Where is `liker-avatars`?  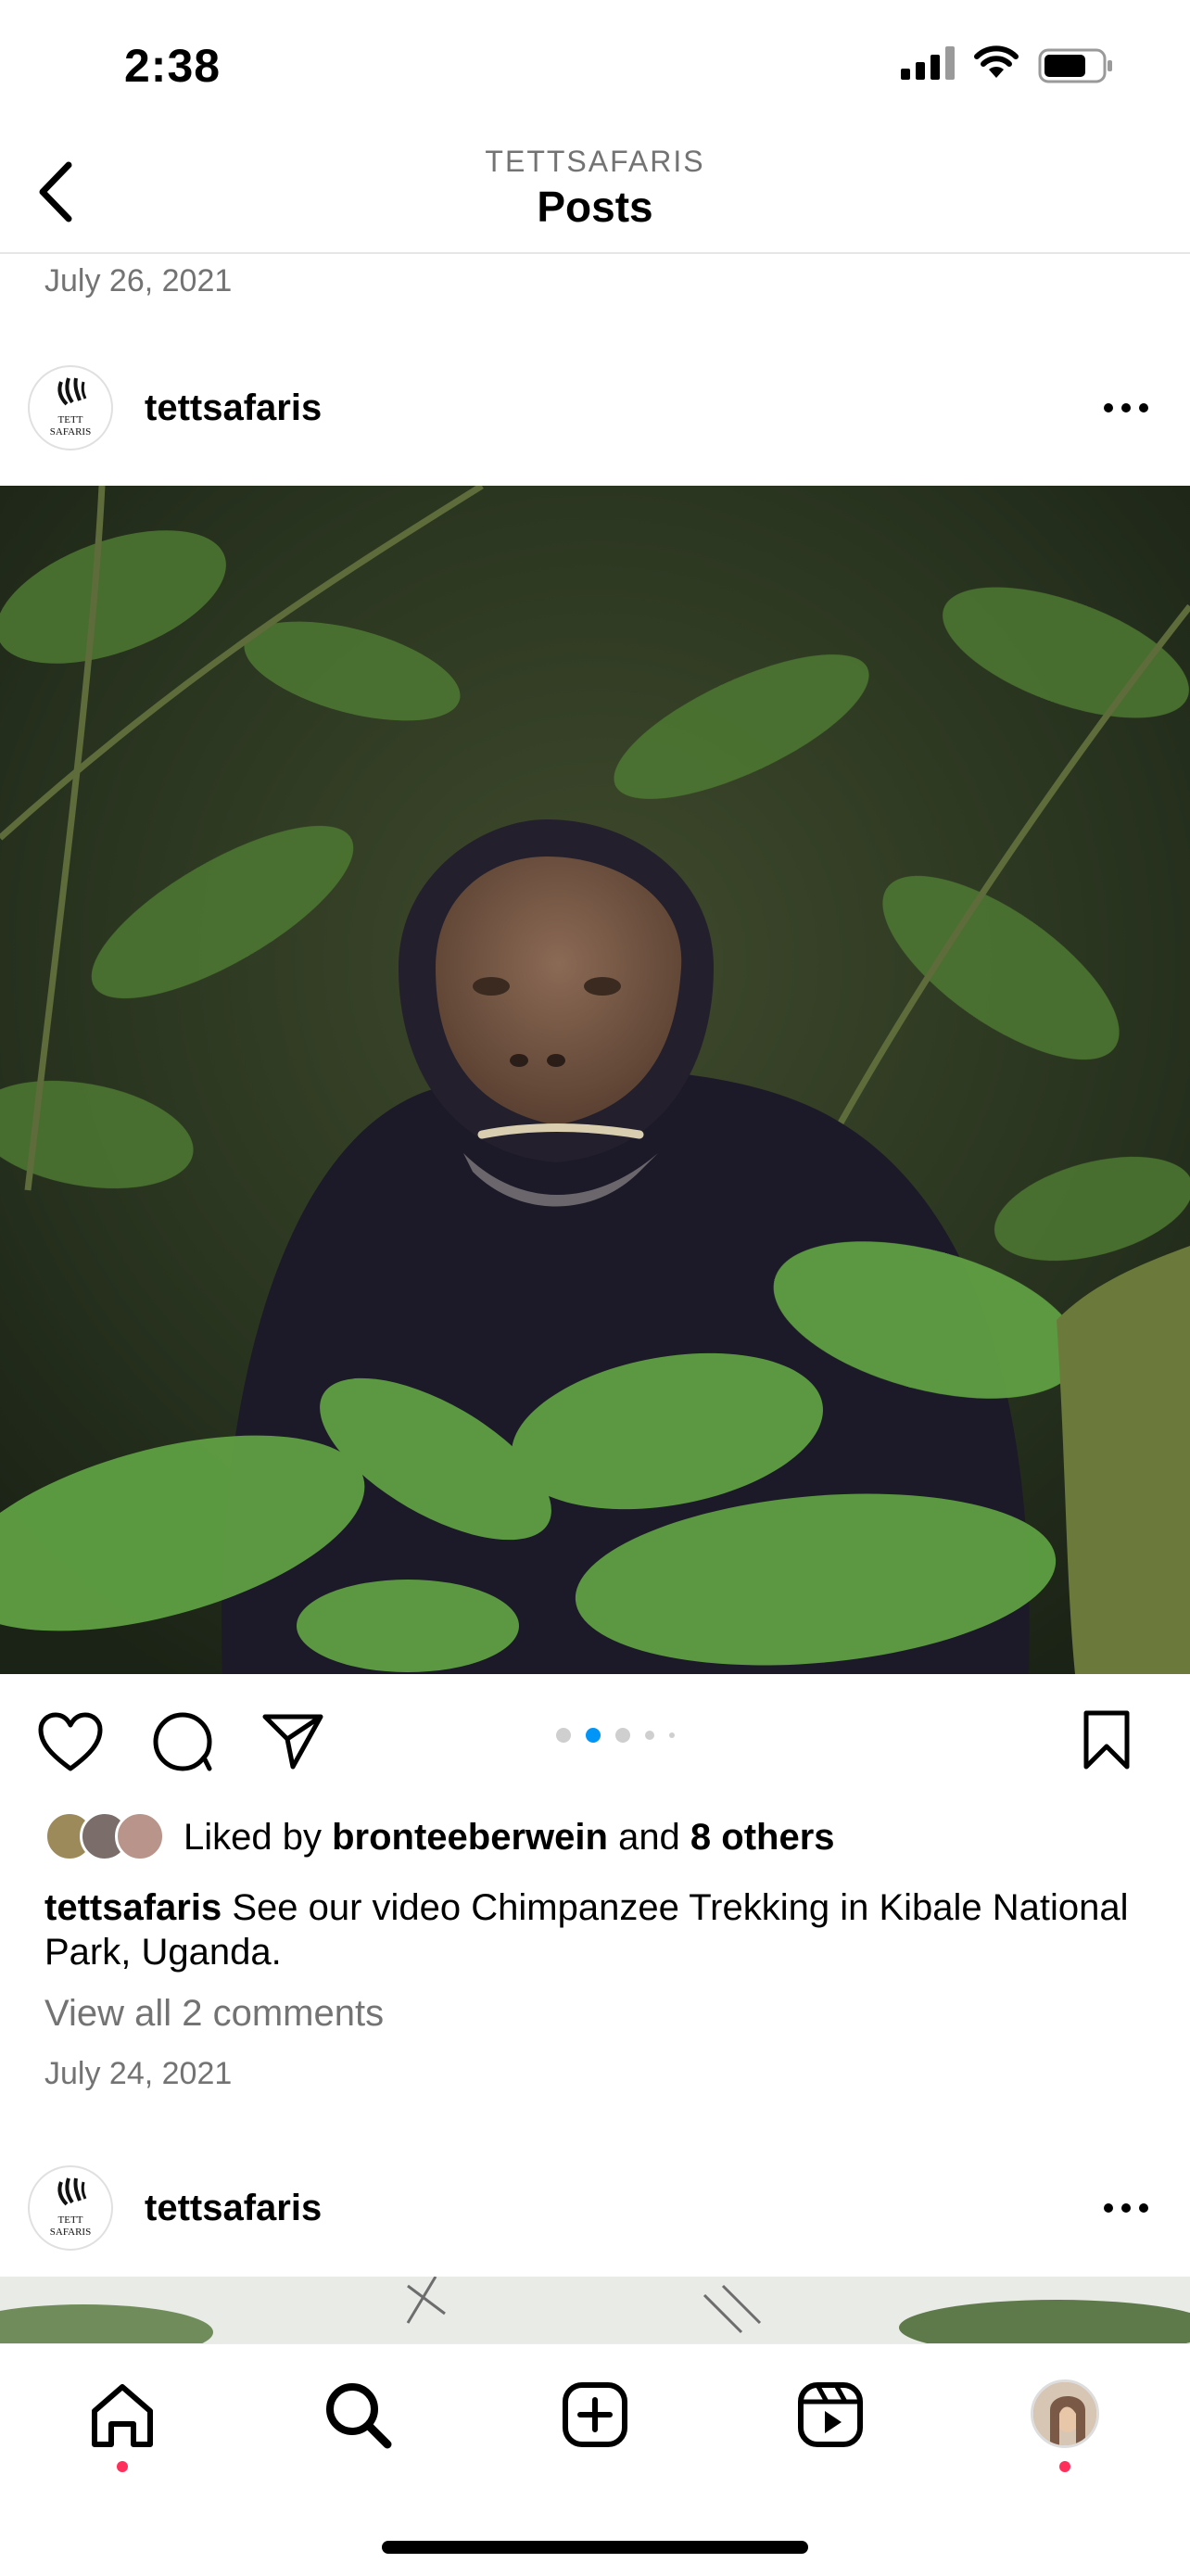
liker-avatars is located at coordinates (104, 1836).